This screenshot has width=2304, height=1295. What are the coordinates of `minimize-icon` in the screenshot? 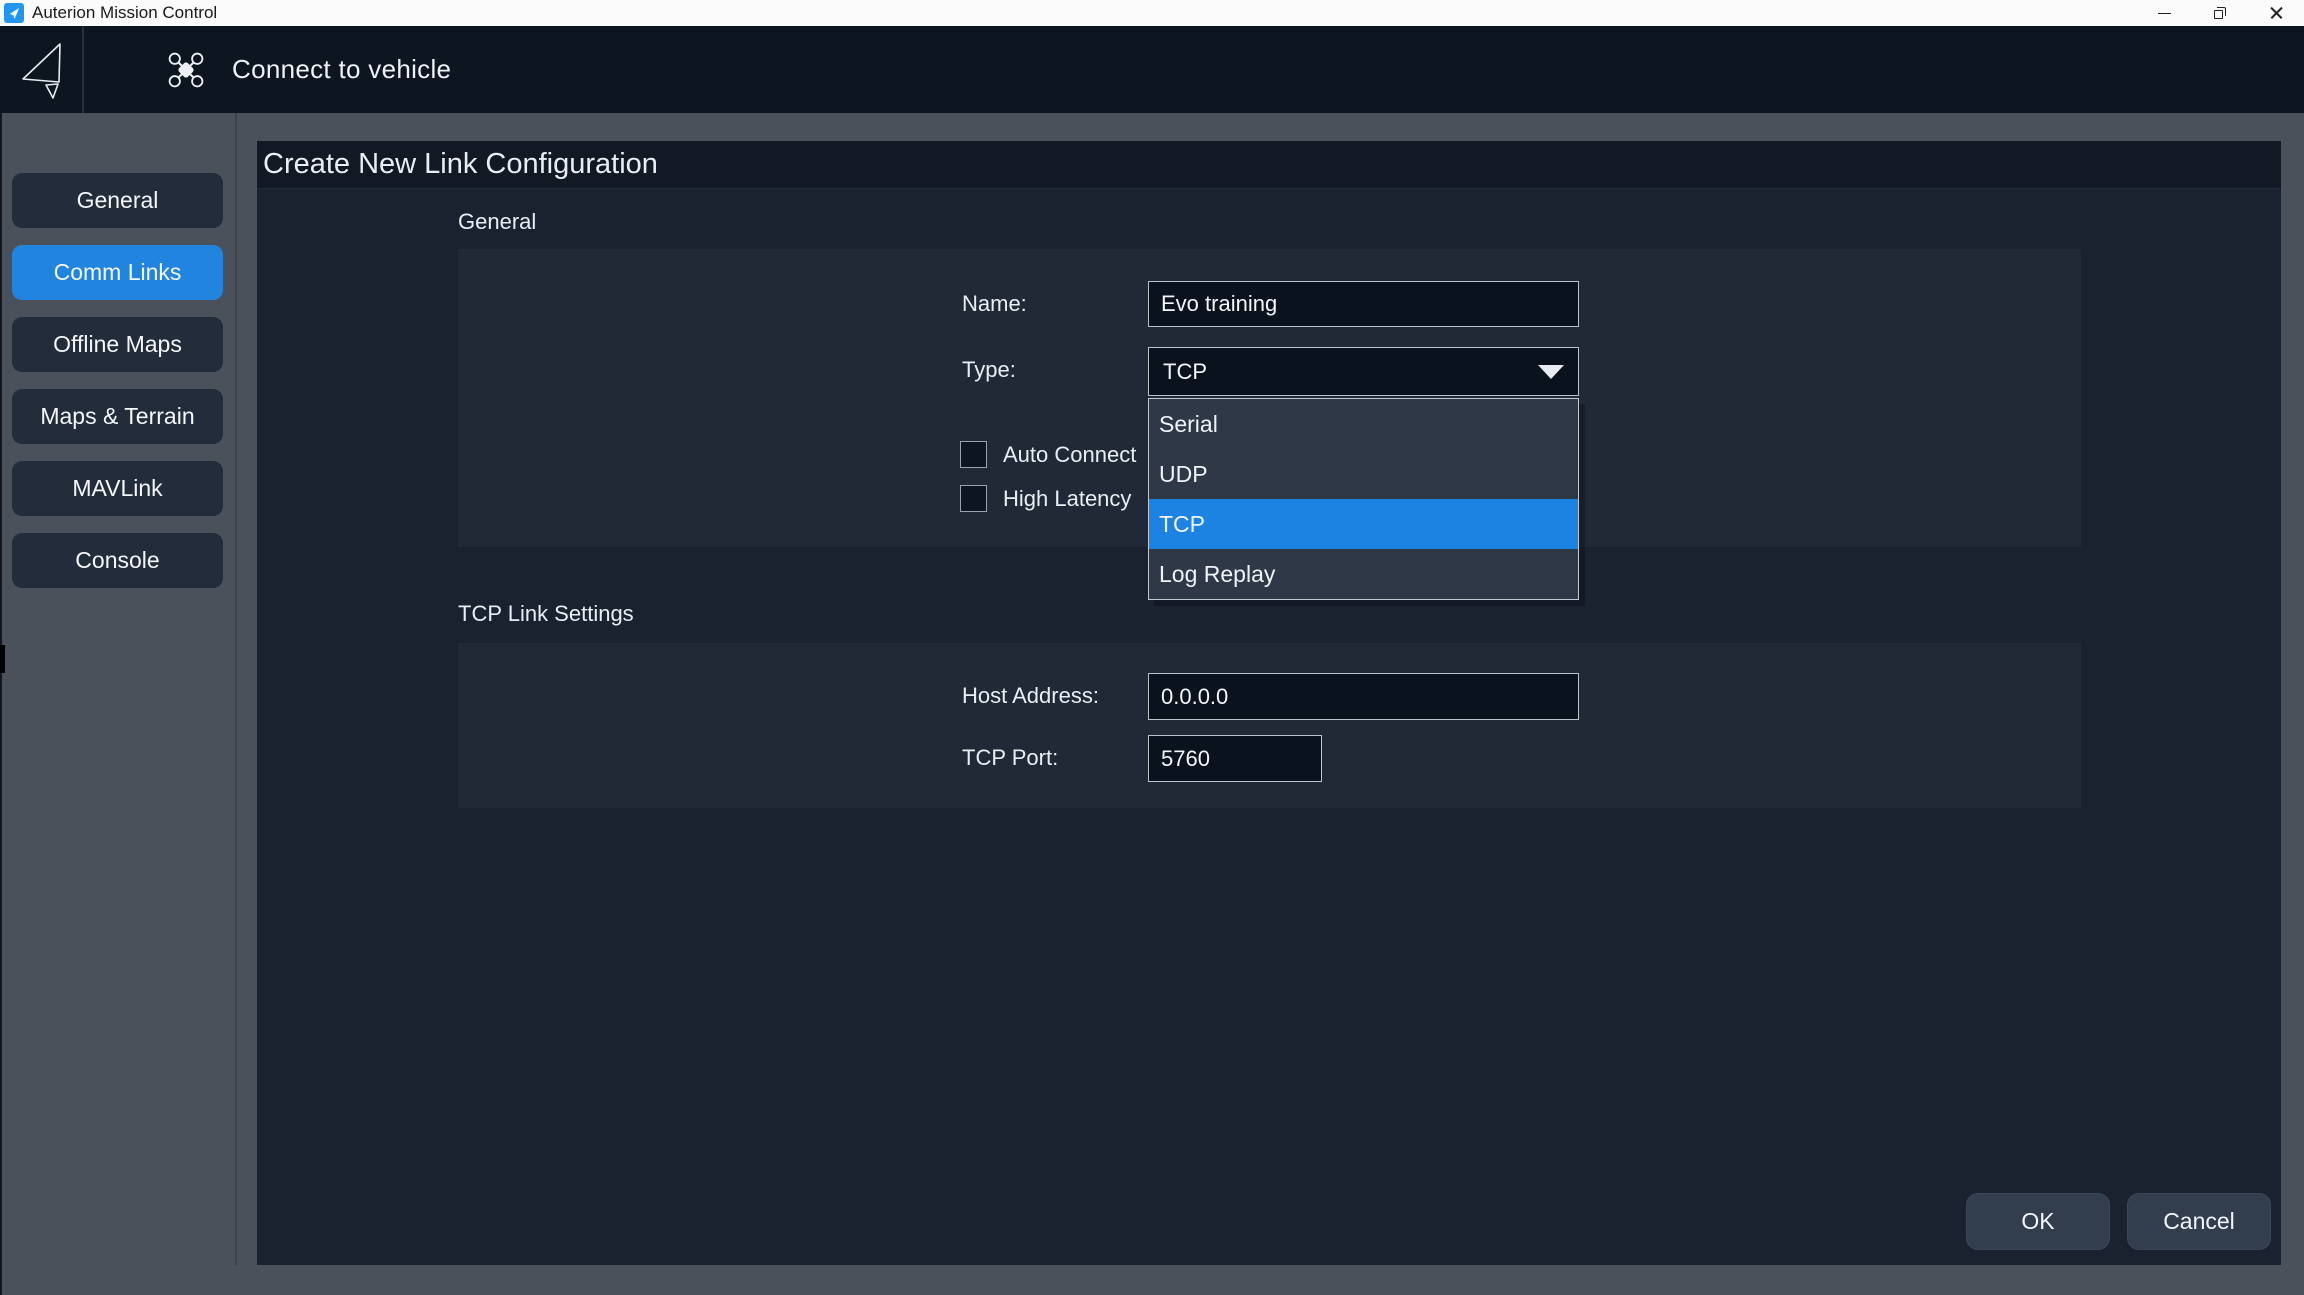 It's located at (2164, 13).